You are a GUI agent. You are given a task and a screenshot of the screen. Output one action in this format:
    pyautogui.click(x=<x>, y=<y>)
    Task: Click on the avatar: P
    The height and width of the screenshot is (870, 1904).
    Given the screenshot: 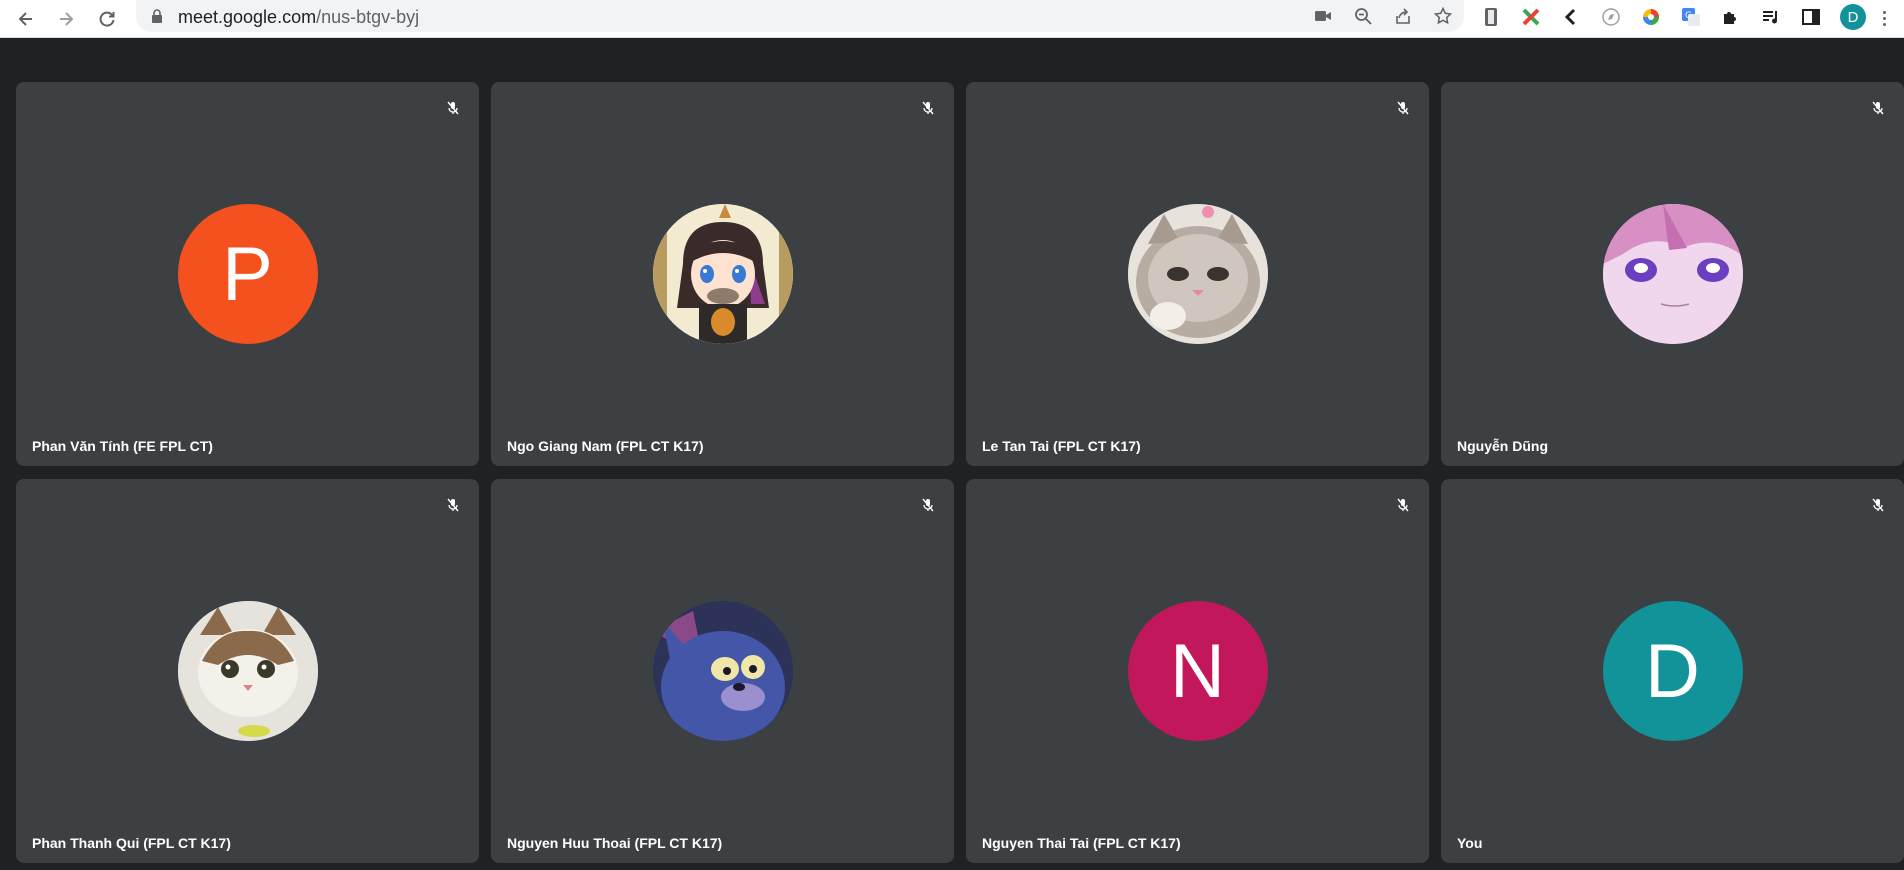 What is the action you would take?
    pyautogui.click(x=247, y=274)
    